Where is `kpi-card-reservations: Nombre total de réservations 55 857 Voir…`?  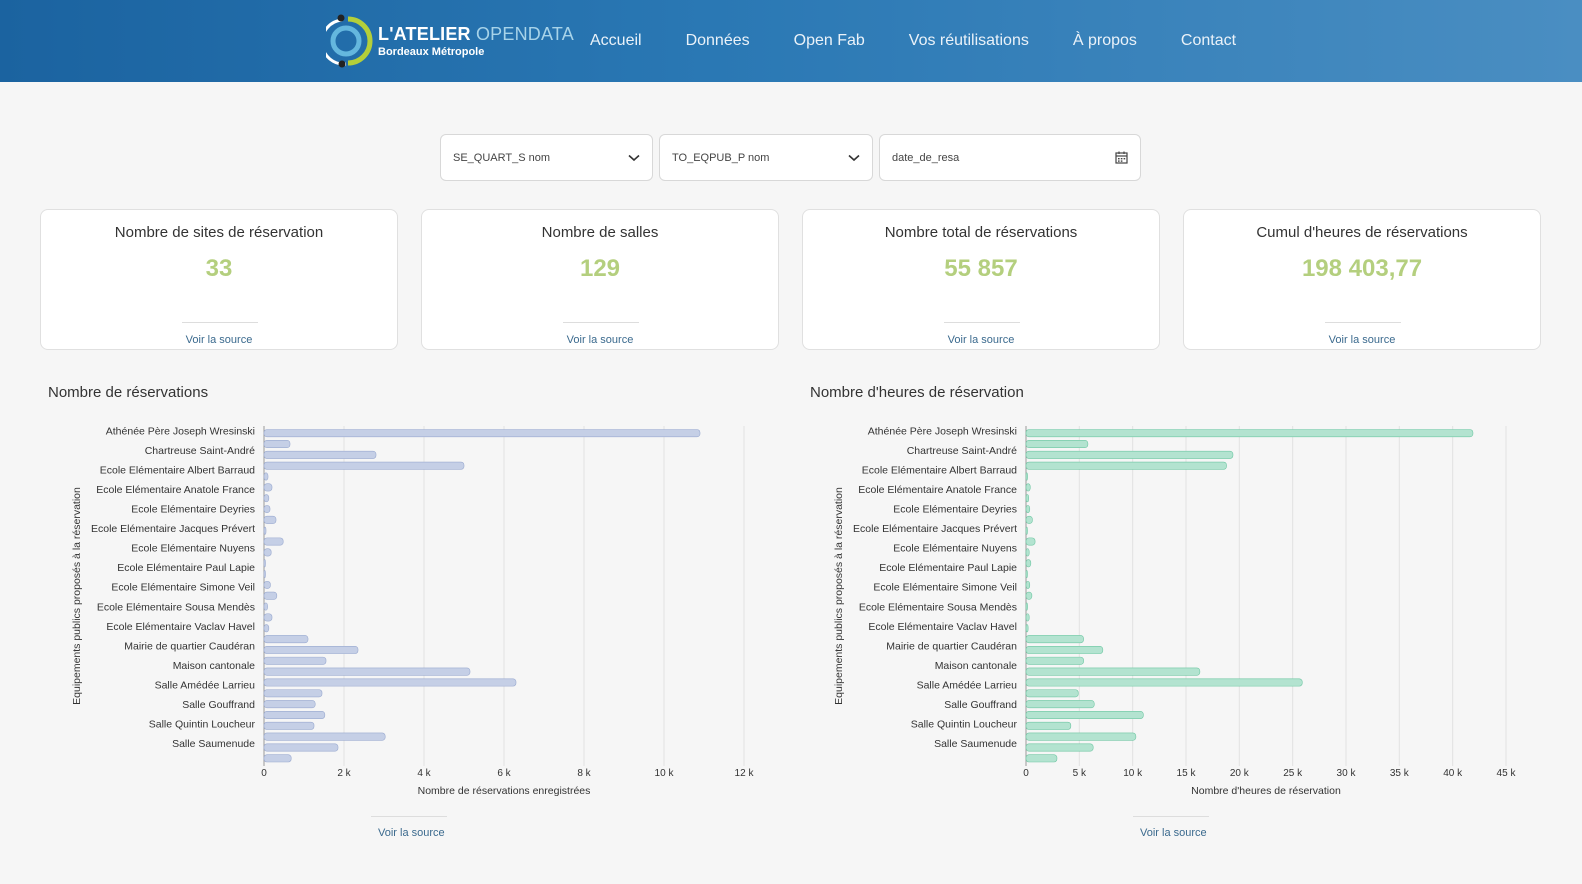 kpi-card-reservations: Nombre total de réservations 55 857 Voir… is located at coordinates (981, 279).